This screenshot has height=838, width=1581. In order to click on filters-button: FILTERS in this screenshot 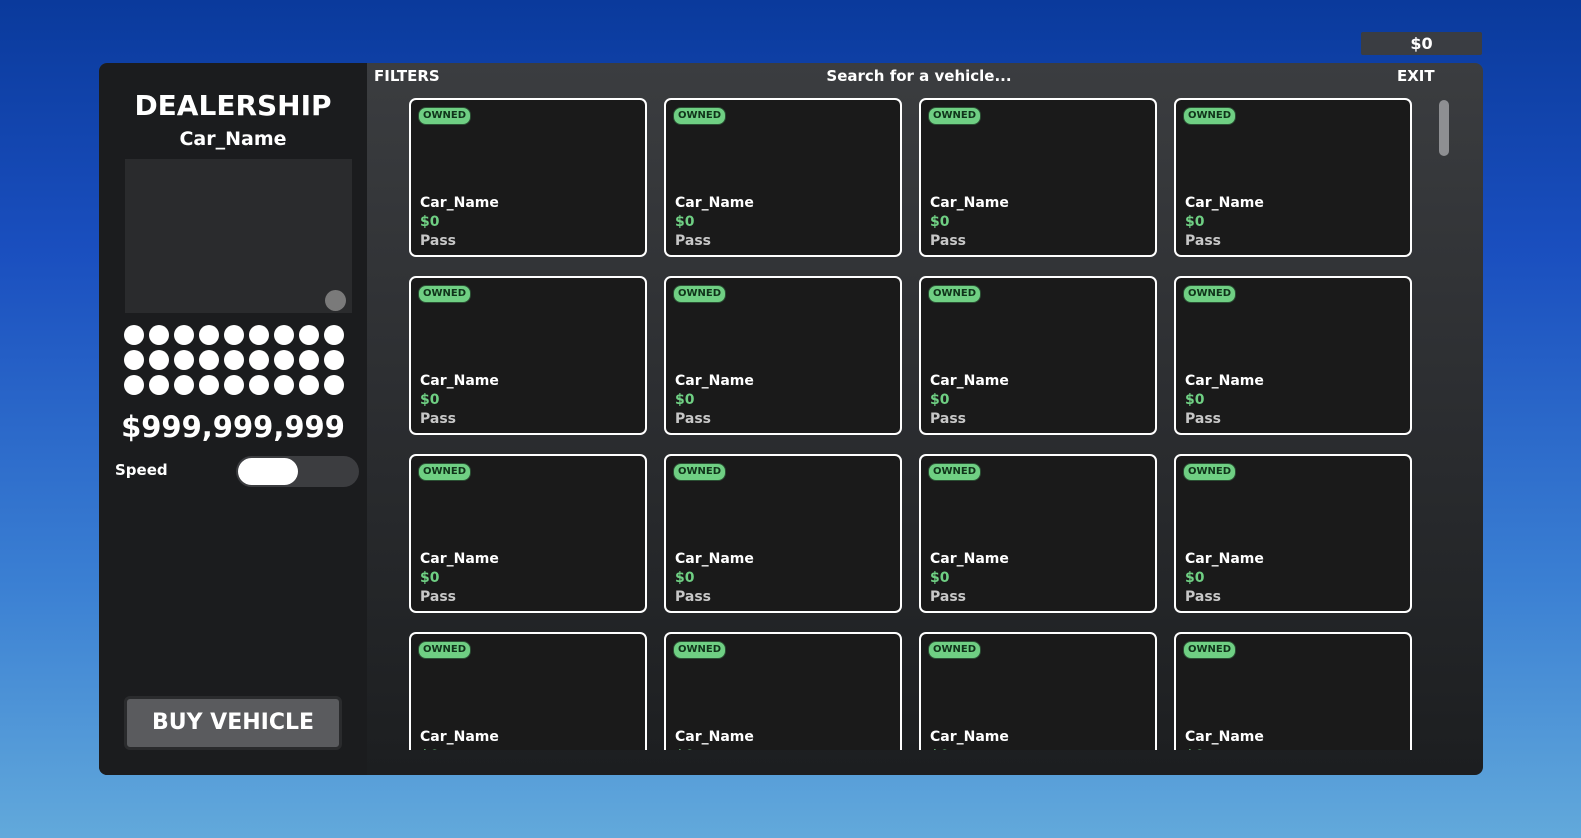, I will do `click(407, 76)`.